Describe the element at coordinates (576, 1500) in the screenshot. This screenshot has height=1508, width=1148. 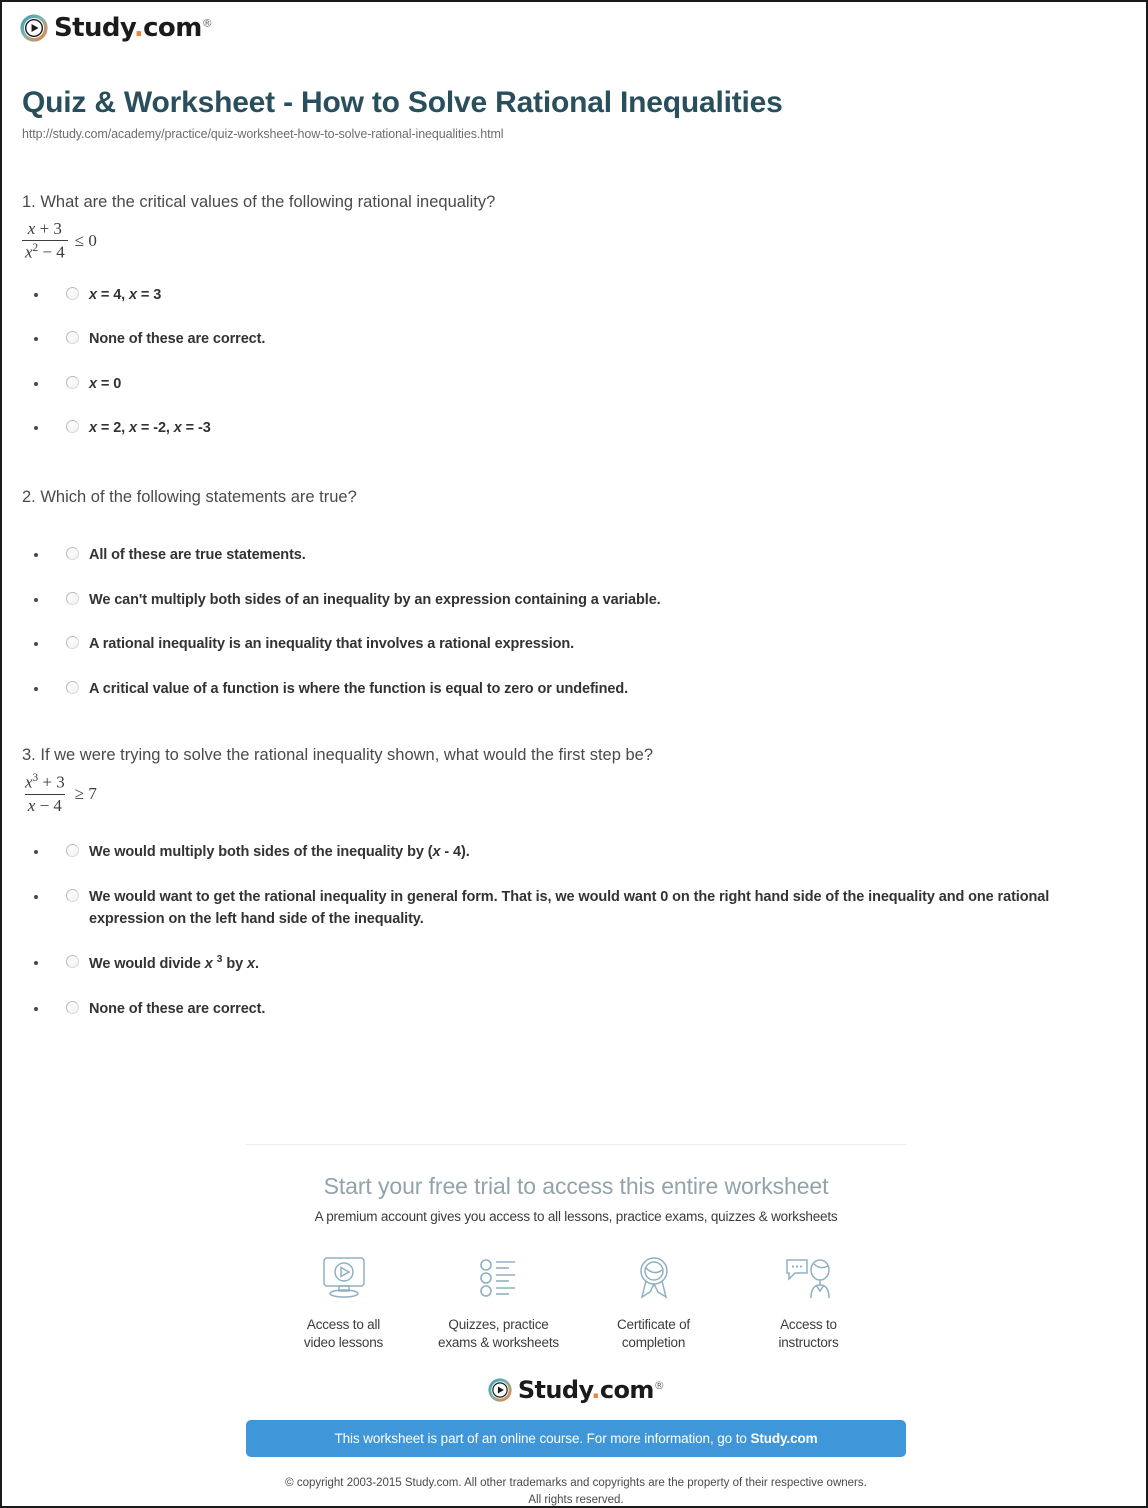
I see `copyright-line-2: All rights reserved.` at that location.